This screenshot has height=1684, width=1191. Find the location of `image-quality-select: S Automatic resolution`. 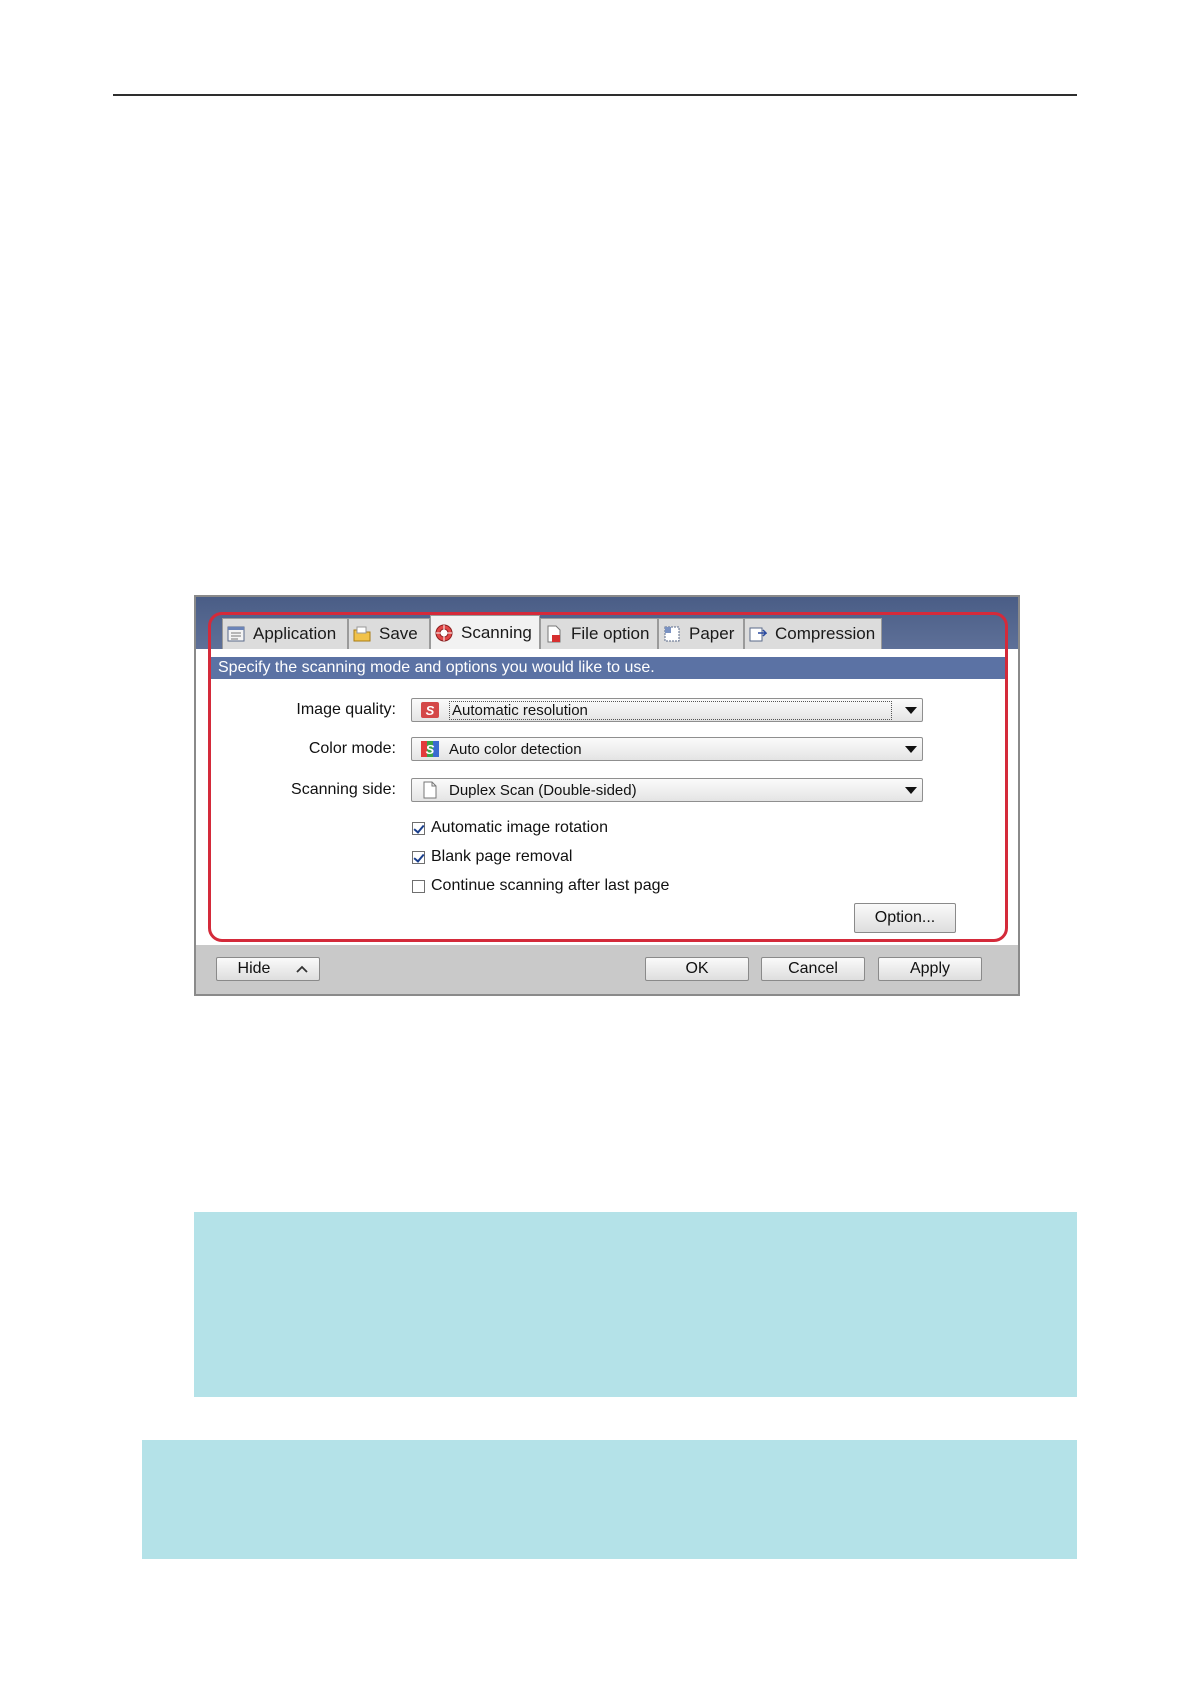

image-quality-select: S Automatic resolution is located at coordinates (667, 710).